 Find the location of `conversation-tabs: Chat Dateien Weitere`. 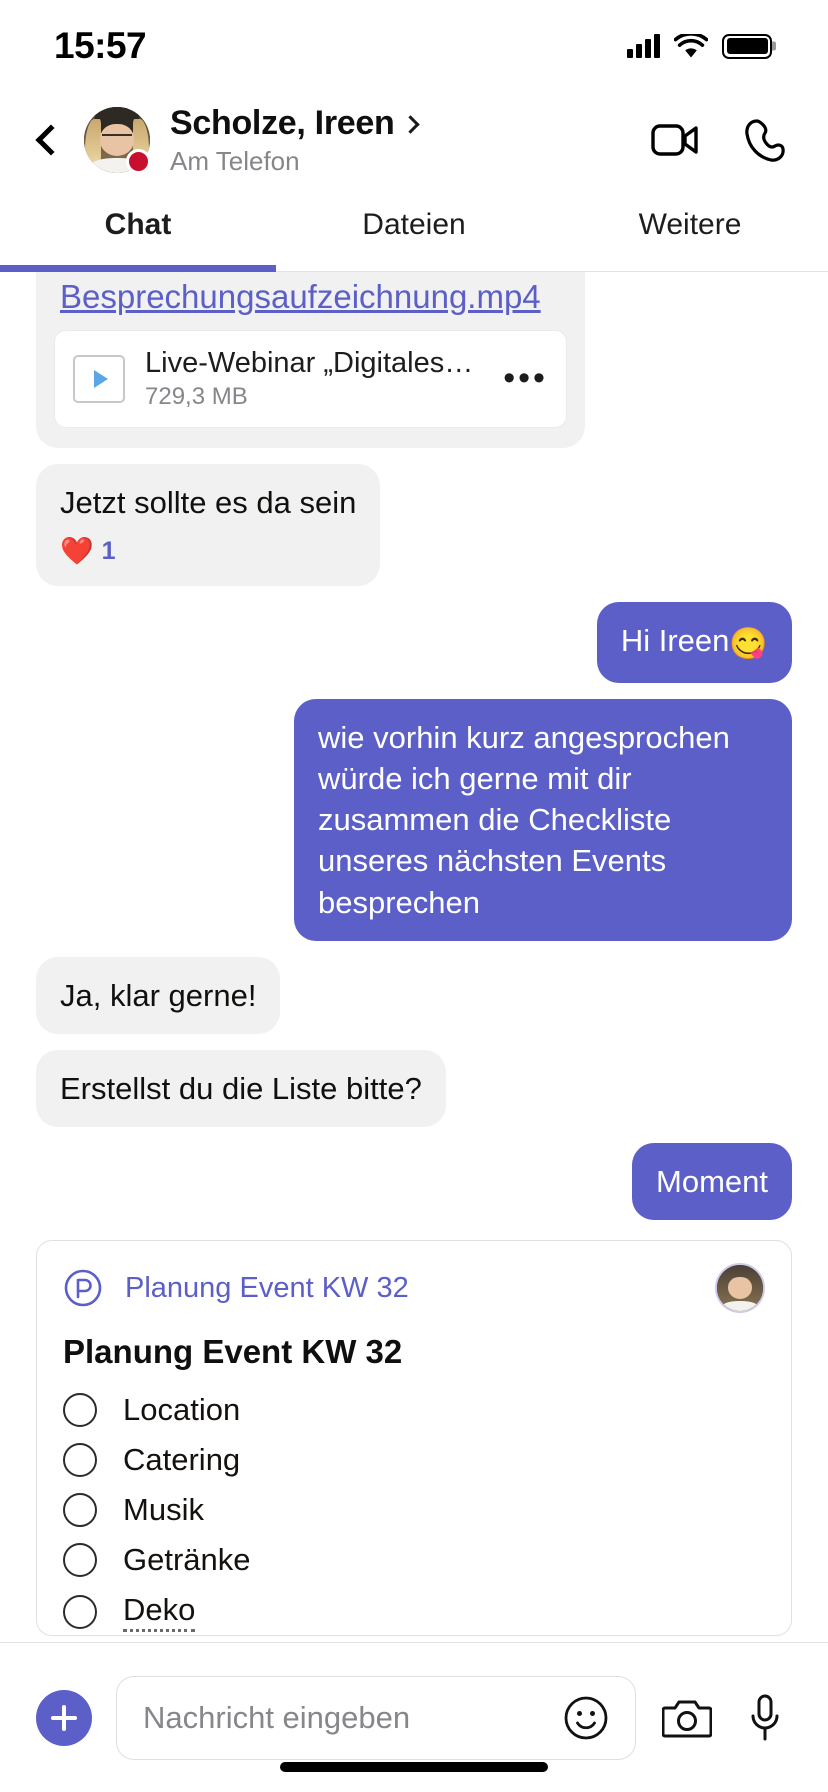

conversation-tabs: Chat Dateien Weitere is located at coordinates (414, 230).